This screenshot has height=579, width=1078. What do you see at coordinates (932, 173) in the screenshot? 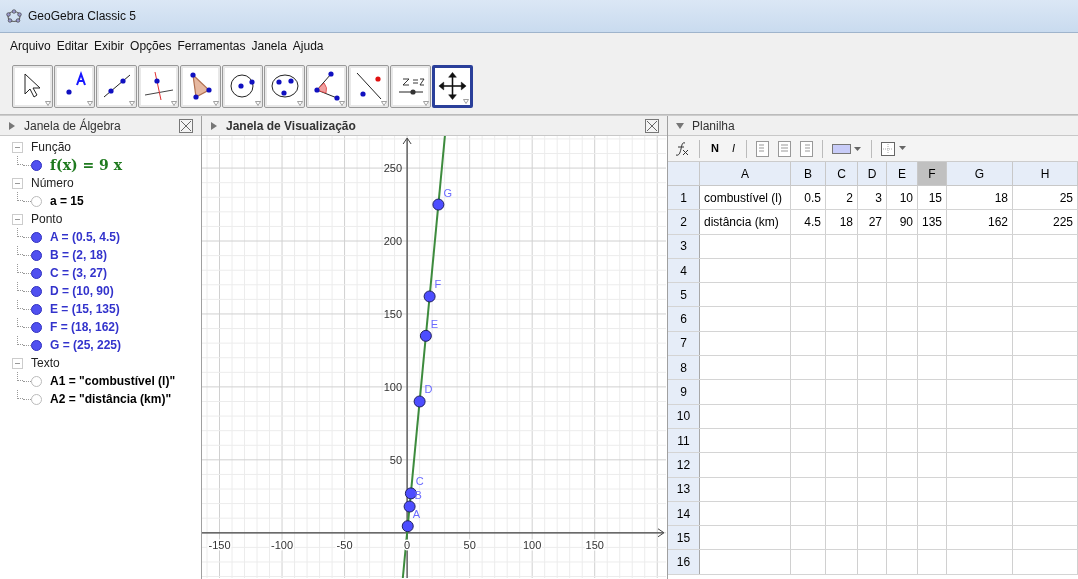
I see `column-header: F` at bounding box center [932, 173].